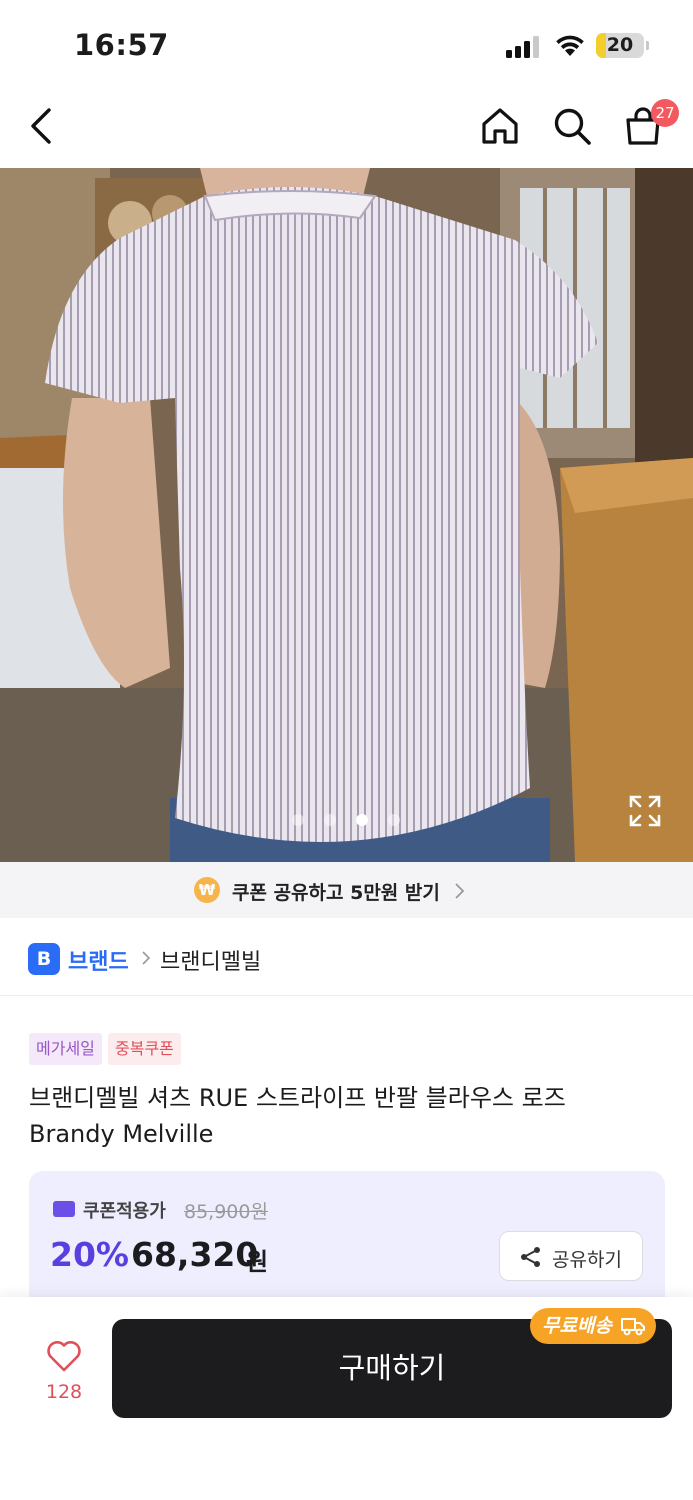 This screenshot has width=693, height=1500. I want to click on coupon-share-banner: ₩ 쿠폰 공유하고 5만원 받기, so click(346, 890).